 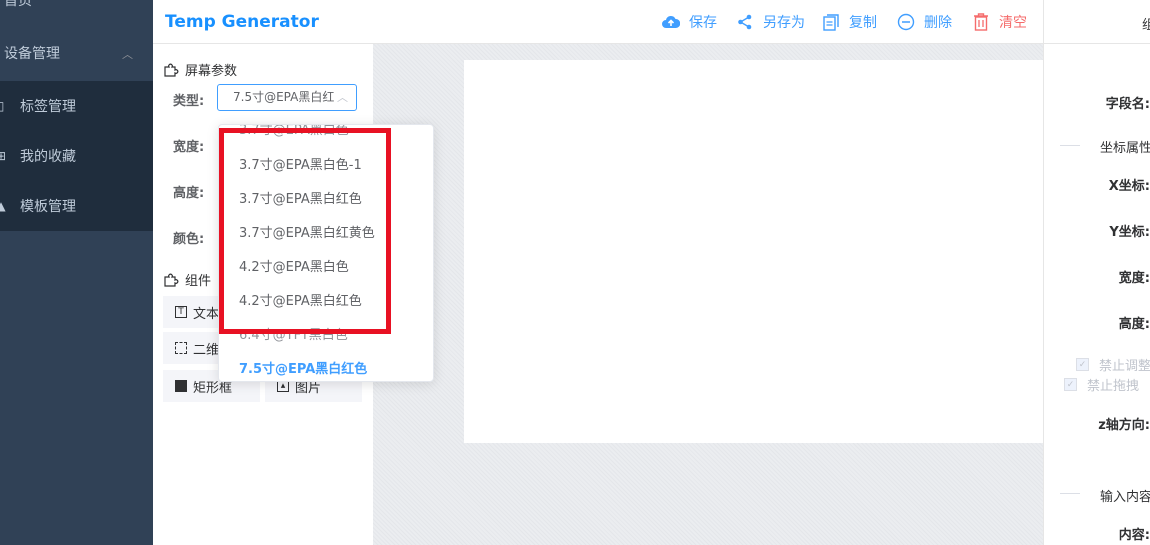 What do you see at coordinates (981, 22) in the screenshot?
I see `trash-icon` at bounding box center [981, 22].